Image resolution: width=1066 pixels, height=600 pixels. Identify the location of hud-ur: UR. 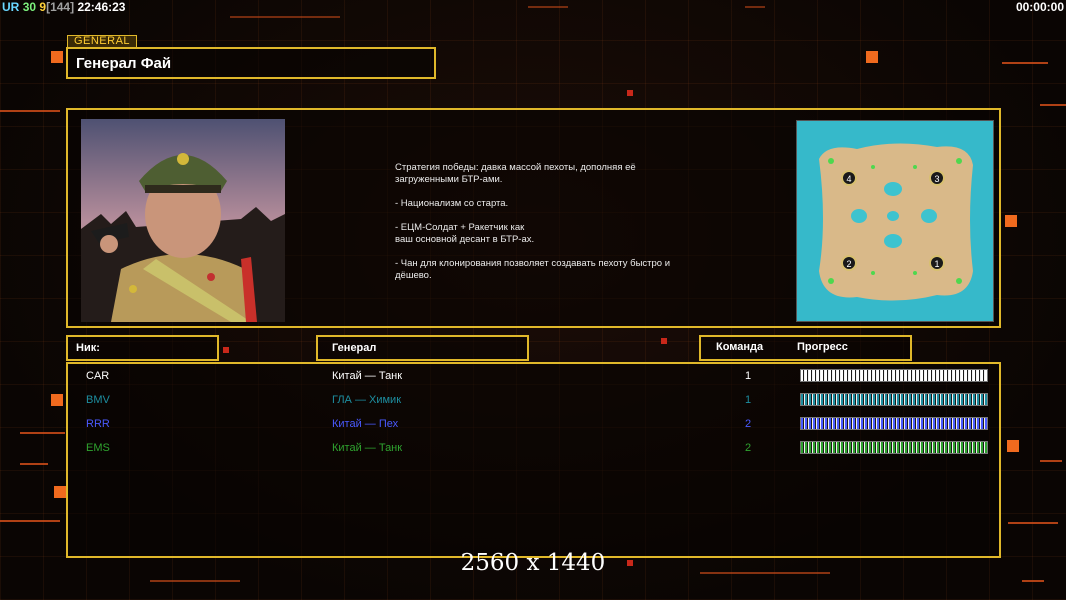
(11, 7).